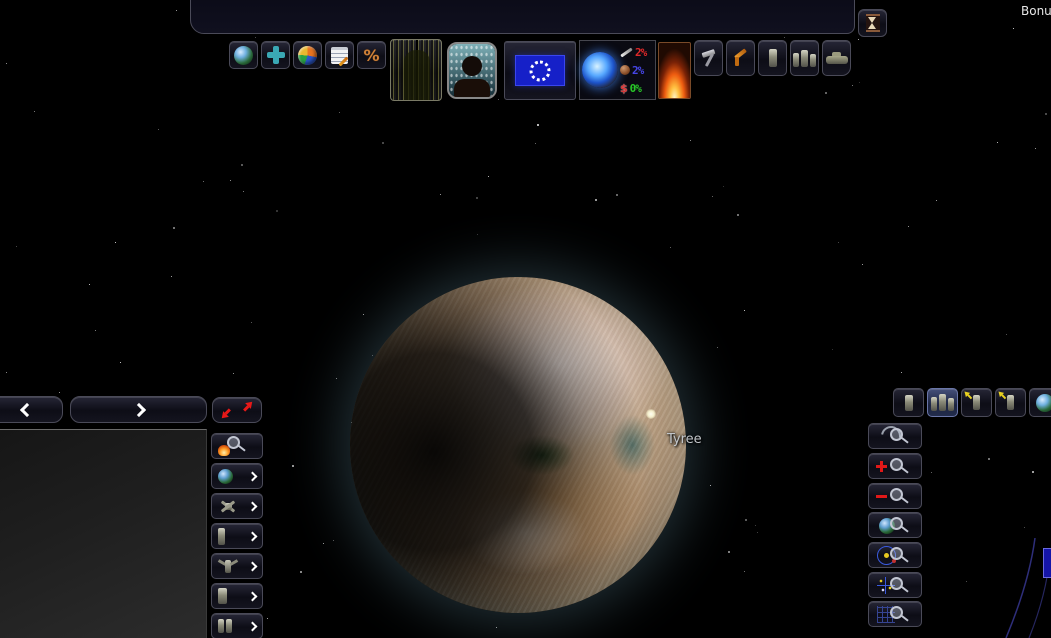 The height and width of the screenshot is (638, 1051). I want to click on statue-icon, so click(772, 58).